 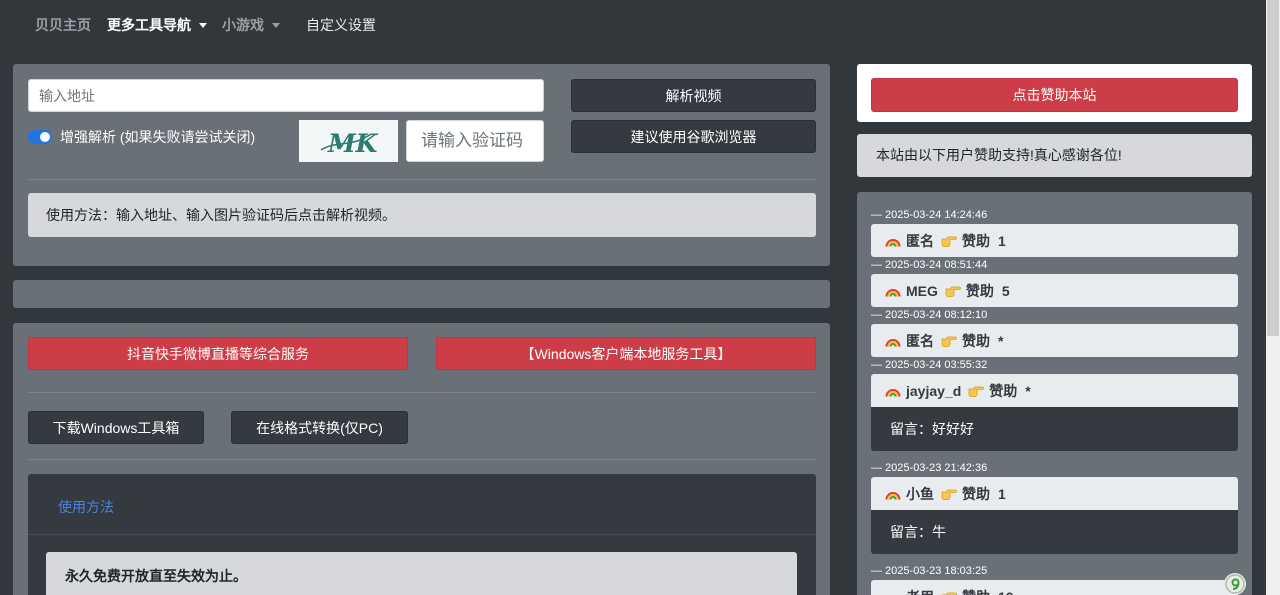 What do you see at coordinates (1054, 340) in the screenshot?
I see `sponsor-row: 匿名 赞助 *` at bounding box center [1054, 340].